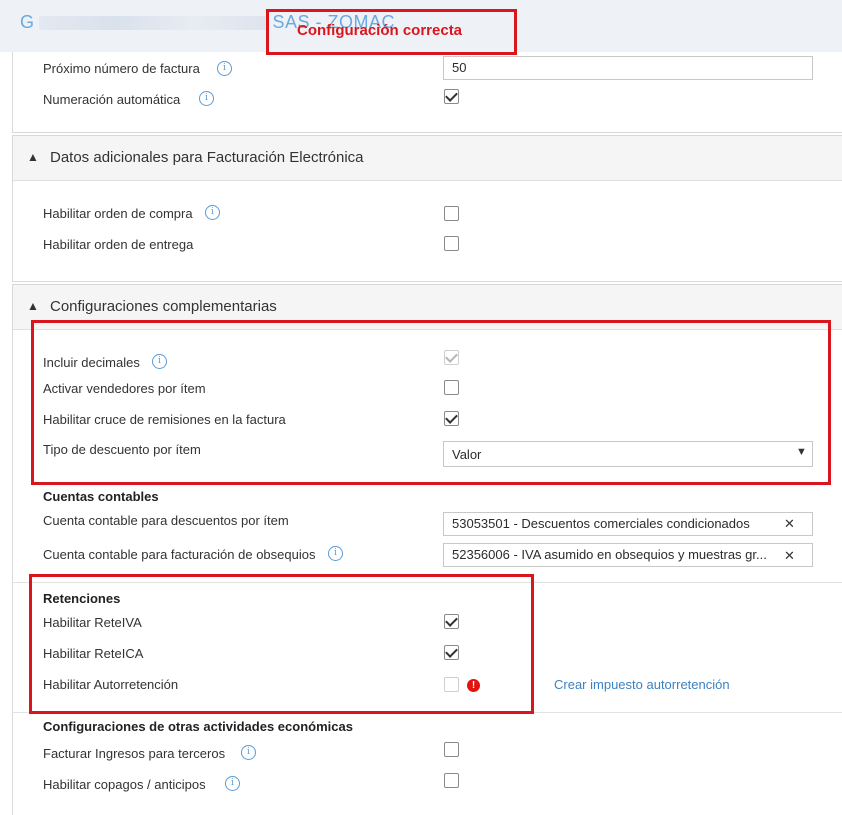 This screenshot has width=842, height=815. I want to click on correct-config-banner: Configuración correcta, so click(380, 30).